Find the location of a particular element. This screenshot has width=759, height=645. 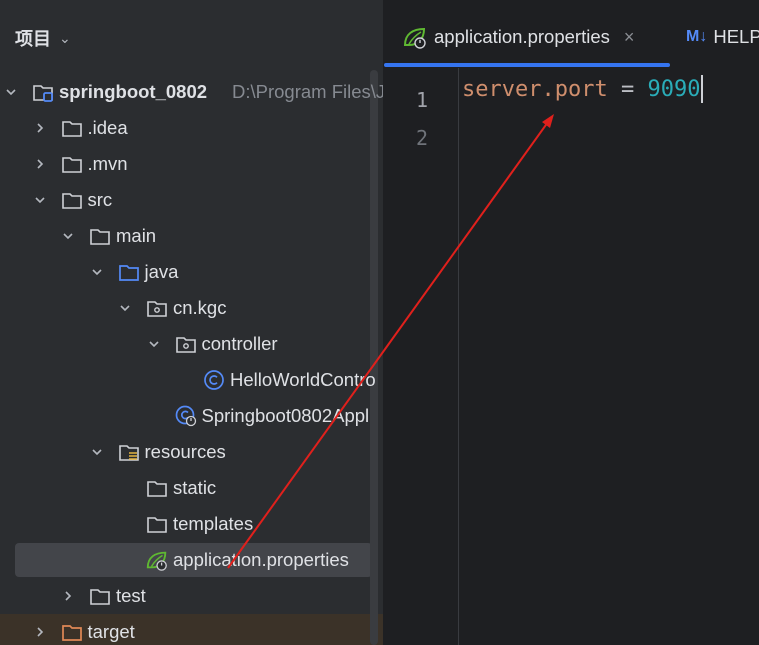

tree-item-static: static is located at coordinates (191, 488).